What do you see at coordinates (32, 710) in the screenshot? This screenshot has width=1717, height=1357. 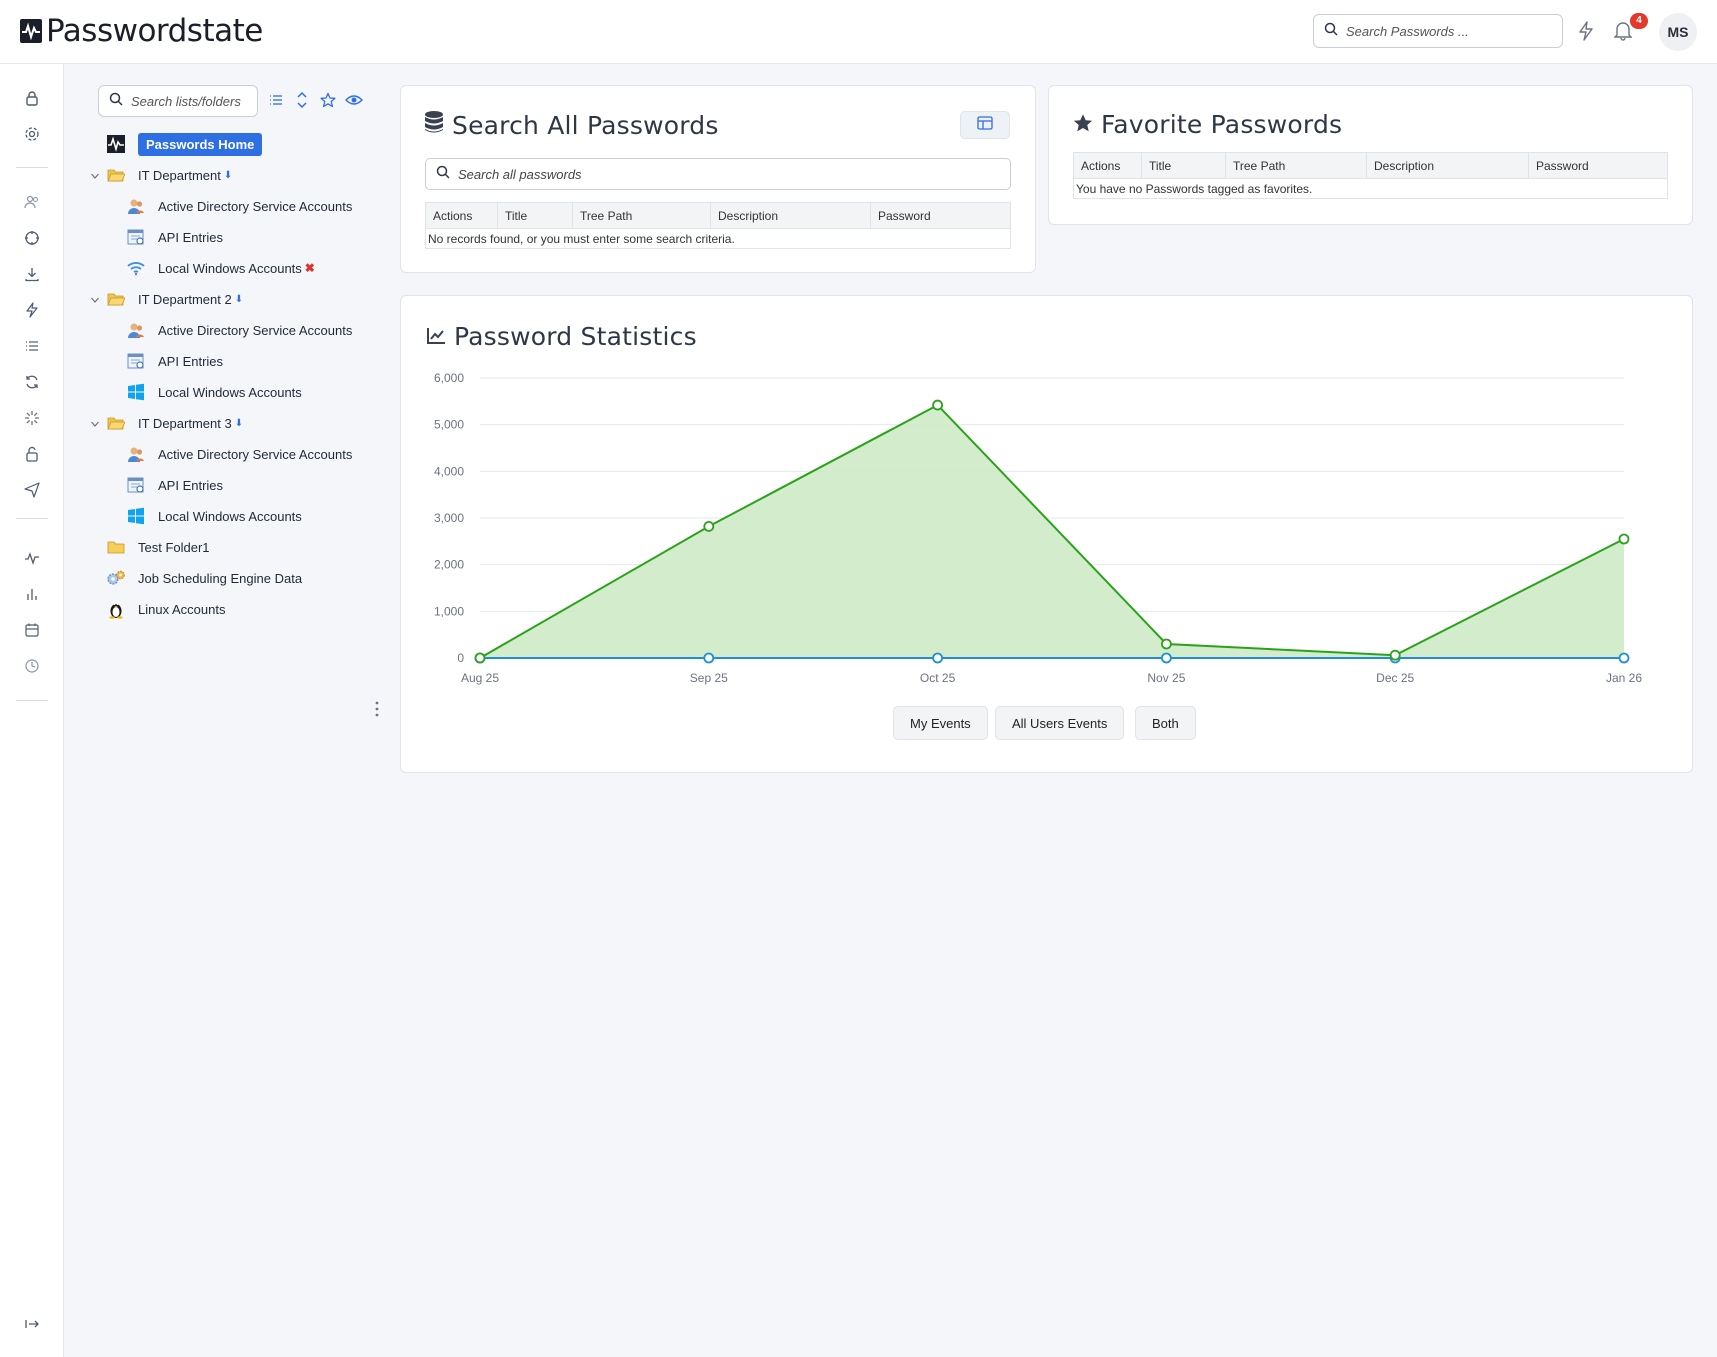 I see `left-rail` at bounding box center [32, 710].